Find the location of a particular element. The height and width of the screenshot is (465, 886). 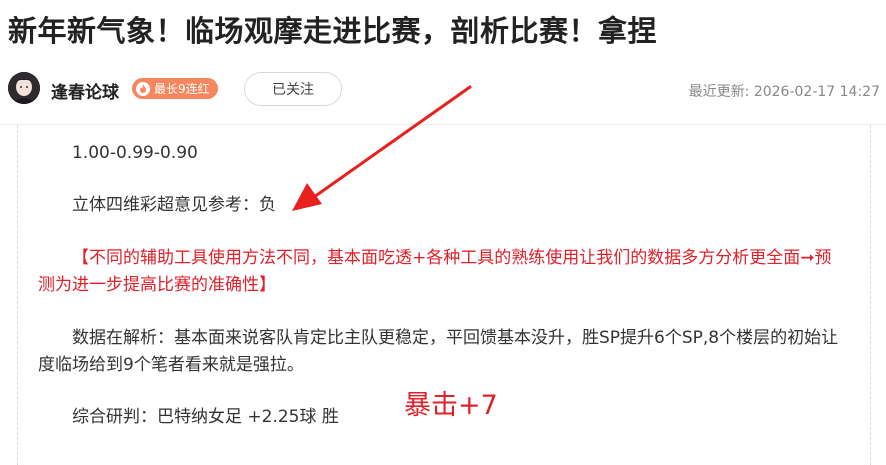

update-time: 2026-02-17 14:27 is located at coordinates (816, 92).